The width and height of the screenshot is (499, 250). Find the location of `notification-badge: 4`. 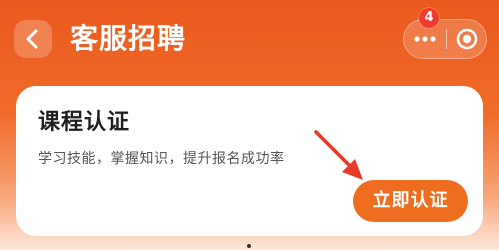

notification-badge: 4 is located at coordinates (429, 18).